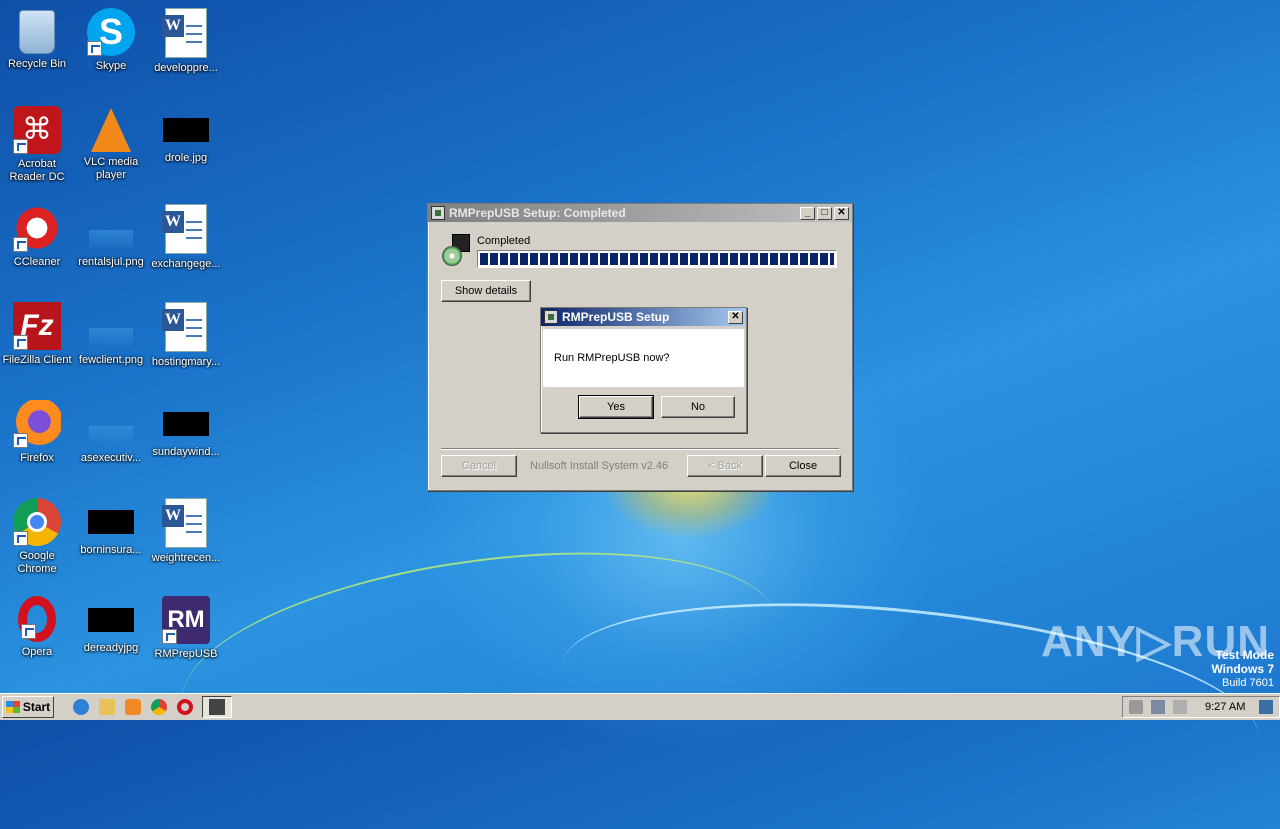 Image resolution: width=1280 pixels, height=829 pixels. Describe the element at coordinates (186, 143) in the screenshot. I see `desktop-icon-drole: drole.jpg` at that location.